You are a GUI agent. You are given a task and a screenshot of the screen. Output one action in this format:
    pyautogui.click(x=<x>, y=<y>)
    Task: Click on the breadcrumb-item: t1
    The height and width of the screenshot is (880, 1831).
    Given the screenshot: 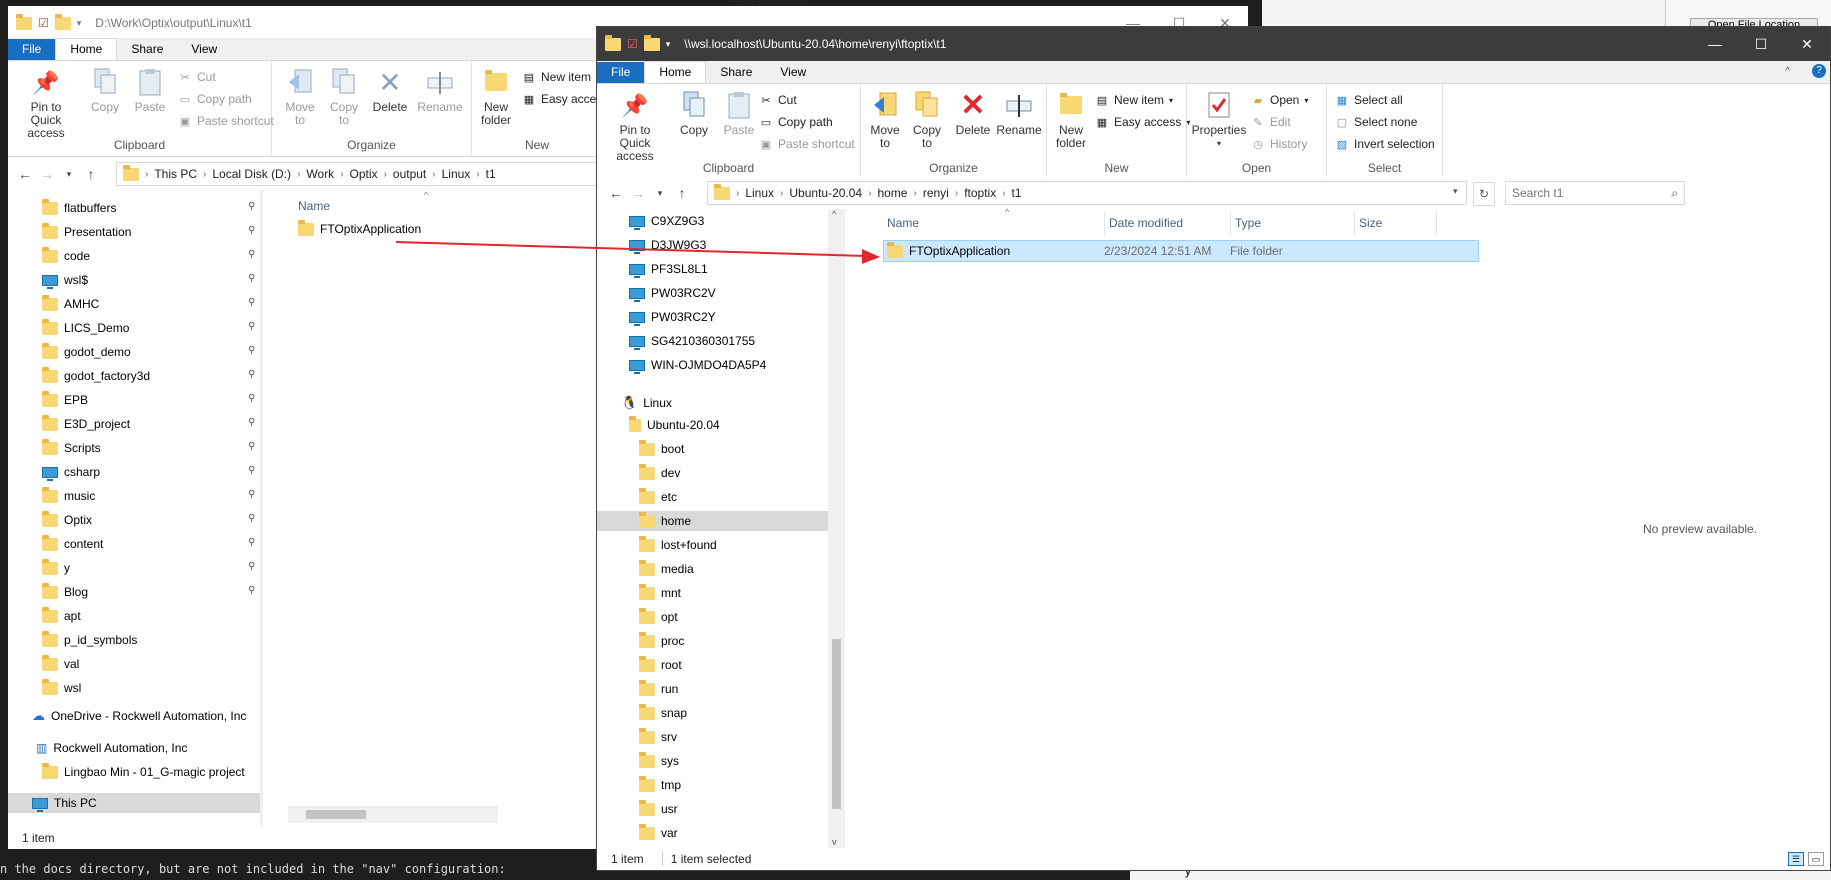 What is the action you would take?
    pyautogui.click(x=491, y=174)
    